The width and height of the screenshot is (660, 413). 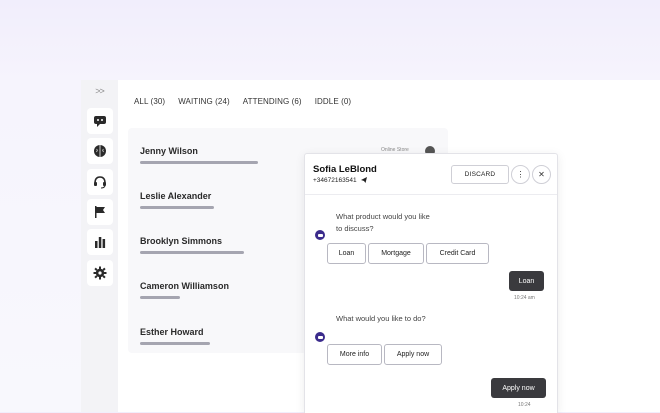 I want to click on message-timestamp: 10:24 am, so click(x=524, y=298).